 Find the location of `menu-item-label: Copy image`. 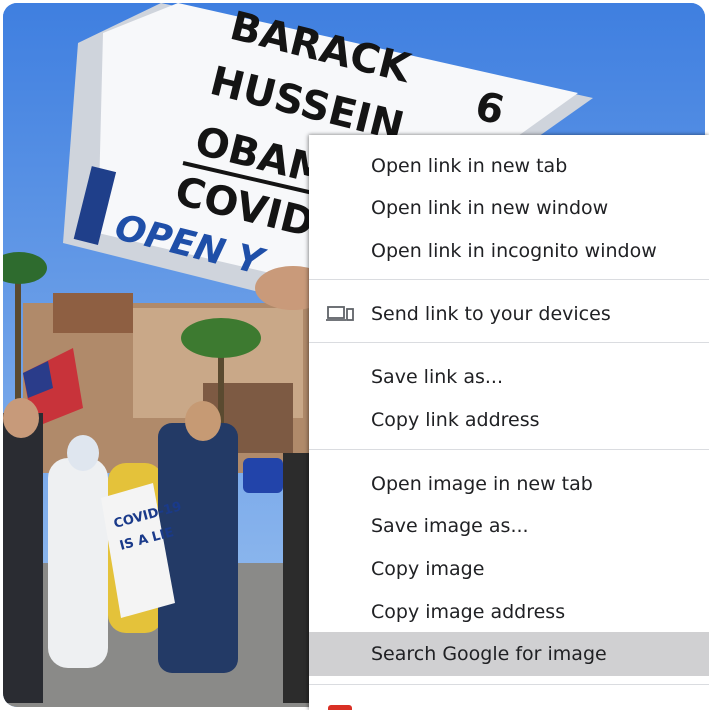

menu-item-label: Copy image is located at coordinates (428, 569).